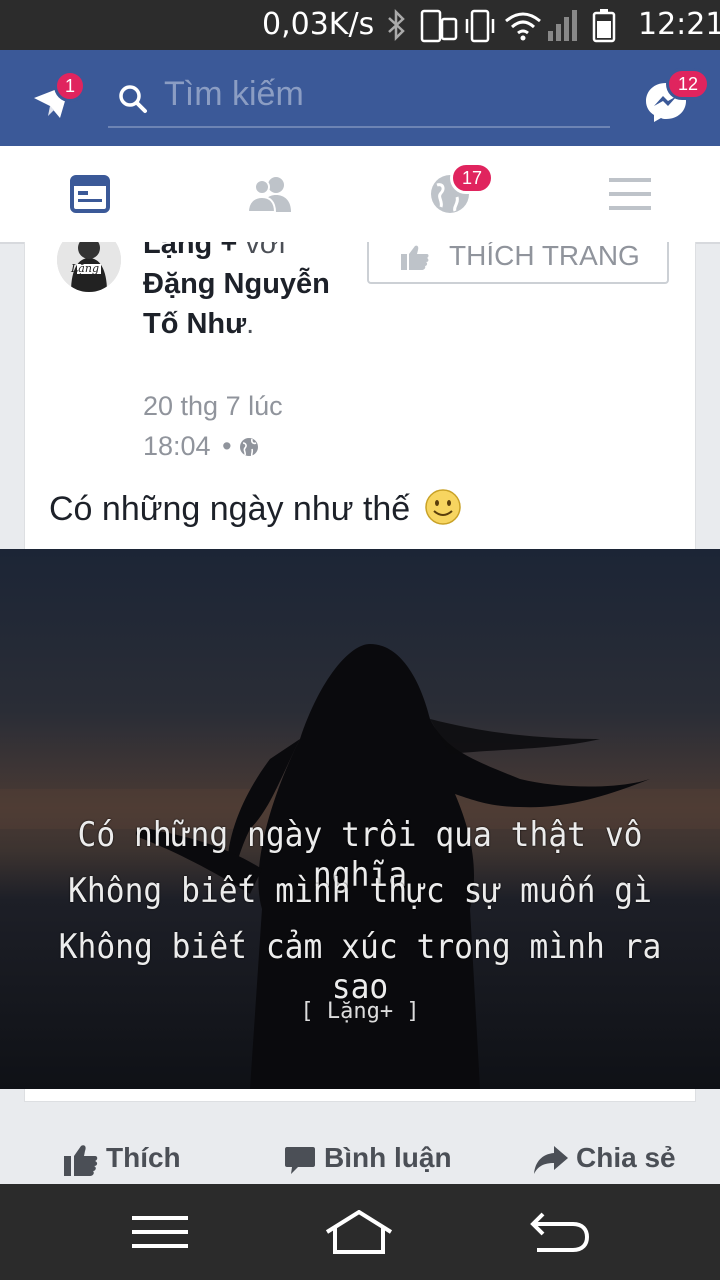 The image size is (720, 1280). What do you see at coordinates (234, 94) in the screenshot?
I see `search-input: Tìm kiếm` at bounding box center [234, 94].